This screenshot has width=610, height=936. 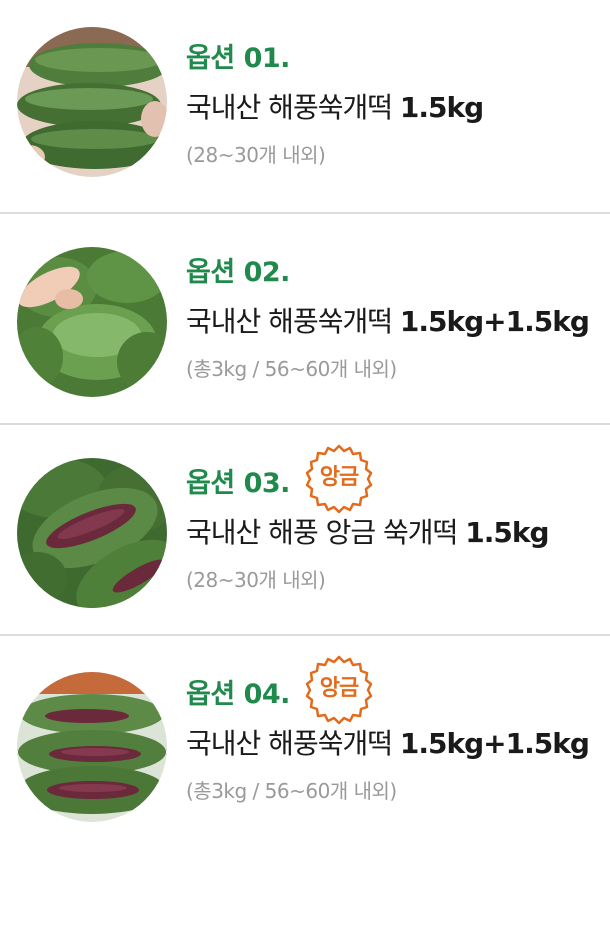 I want to click on product-photo-ssukgaetteok, so click(x=92, y=102).